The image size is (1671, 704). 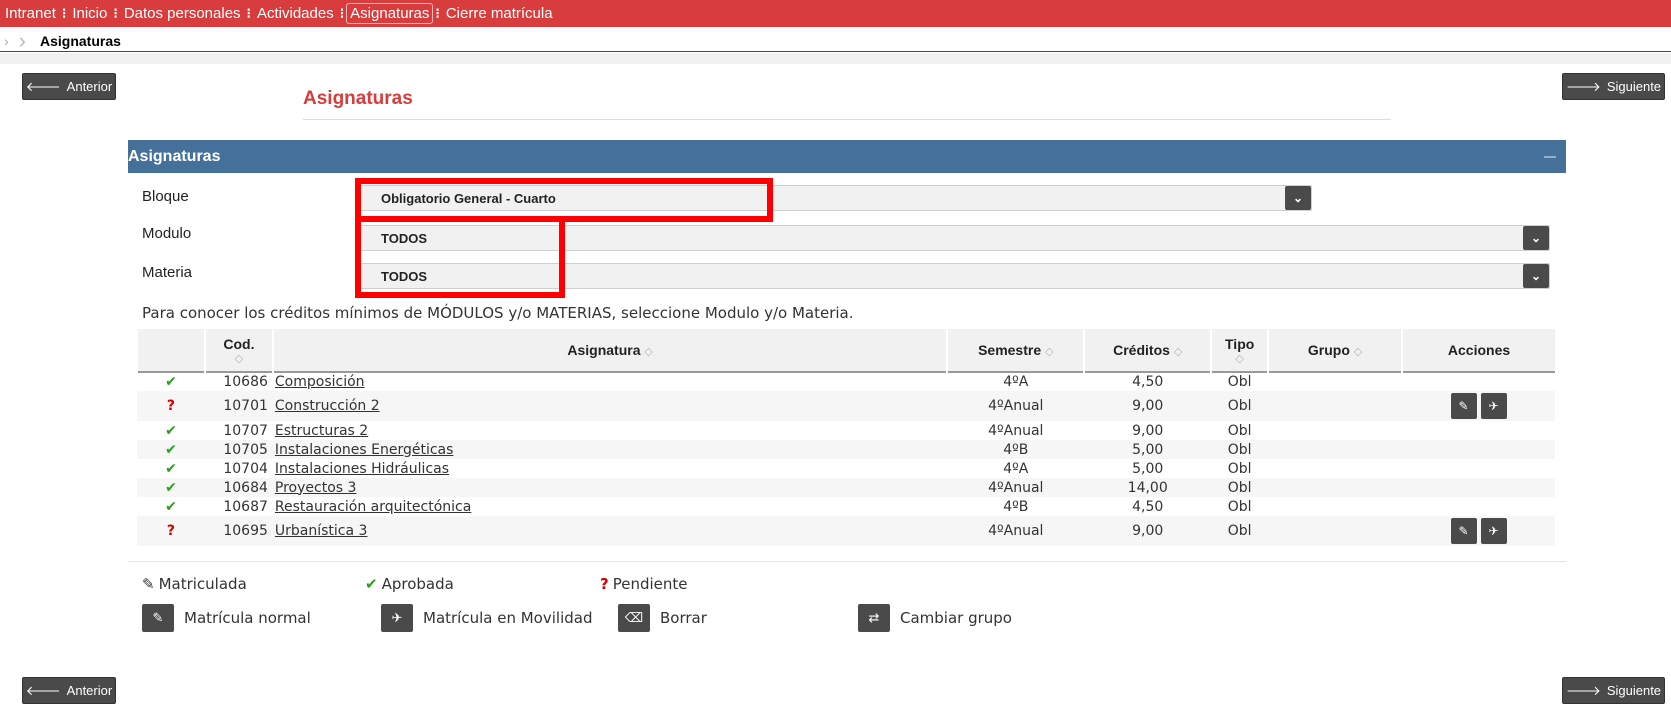 What do you see at coordinates (499, 13) in the screenshot?
I see `nav-item-cierre-matricula: Cierre matrícula` at bounding box center [499, 13].